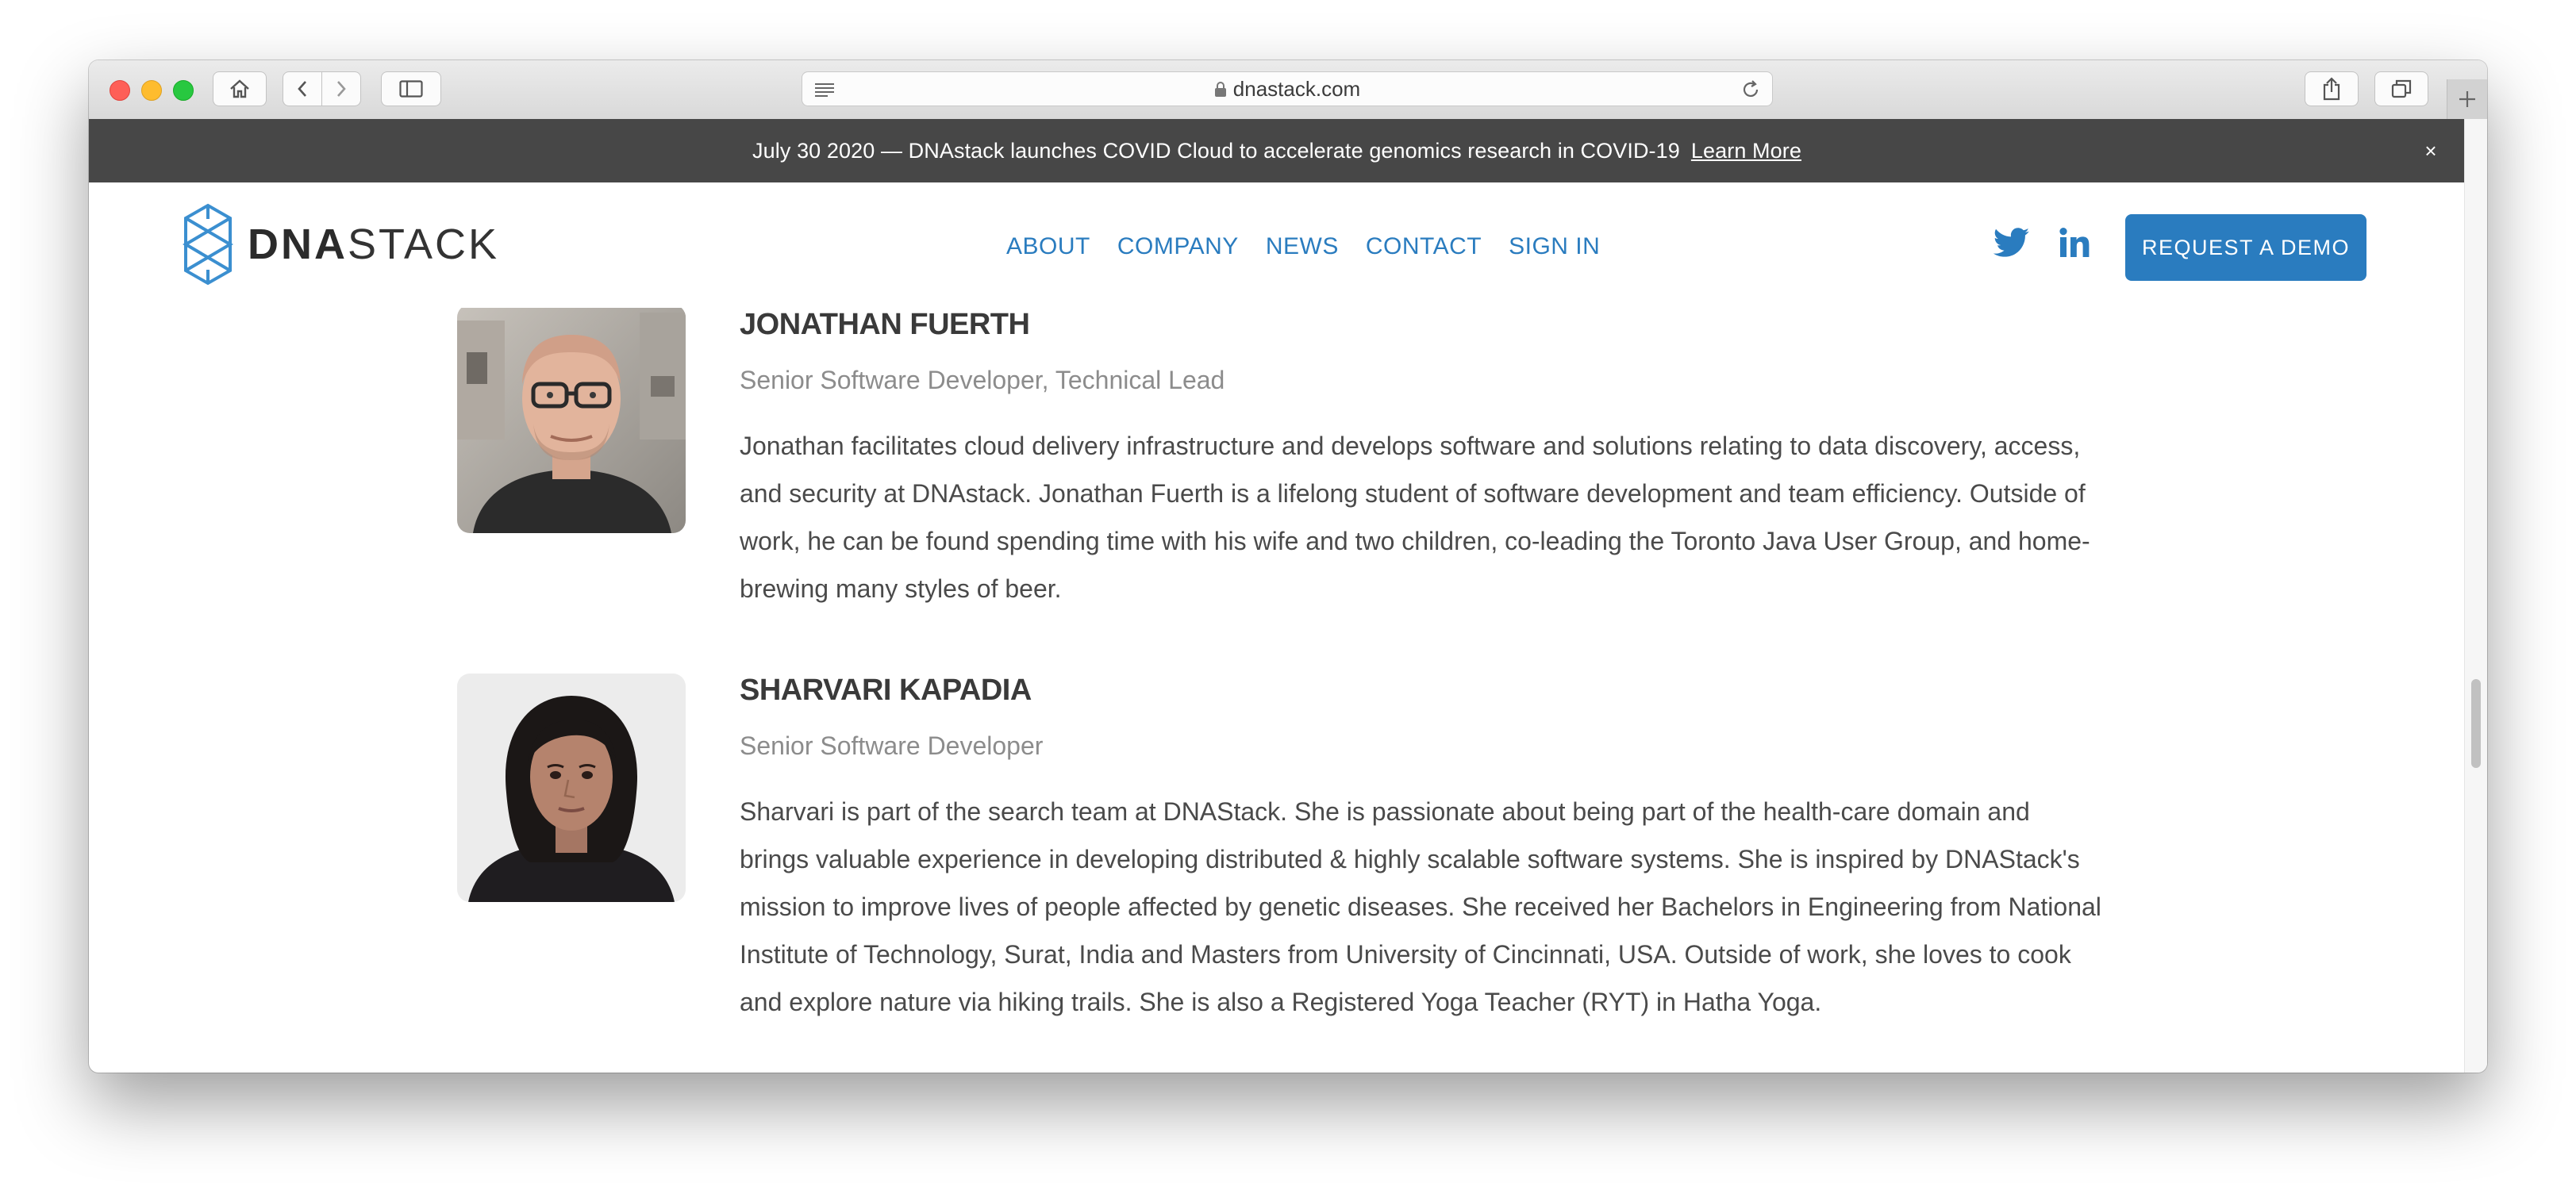 This screenshot has height=1190, width=2576. What do you see at coordinates (1178, 246) in the screenshot?
I see `nav-company: COMPANY` at bounding box center [1178, 246].